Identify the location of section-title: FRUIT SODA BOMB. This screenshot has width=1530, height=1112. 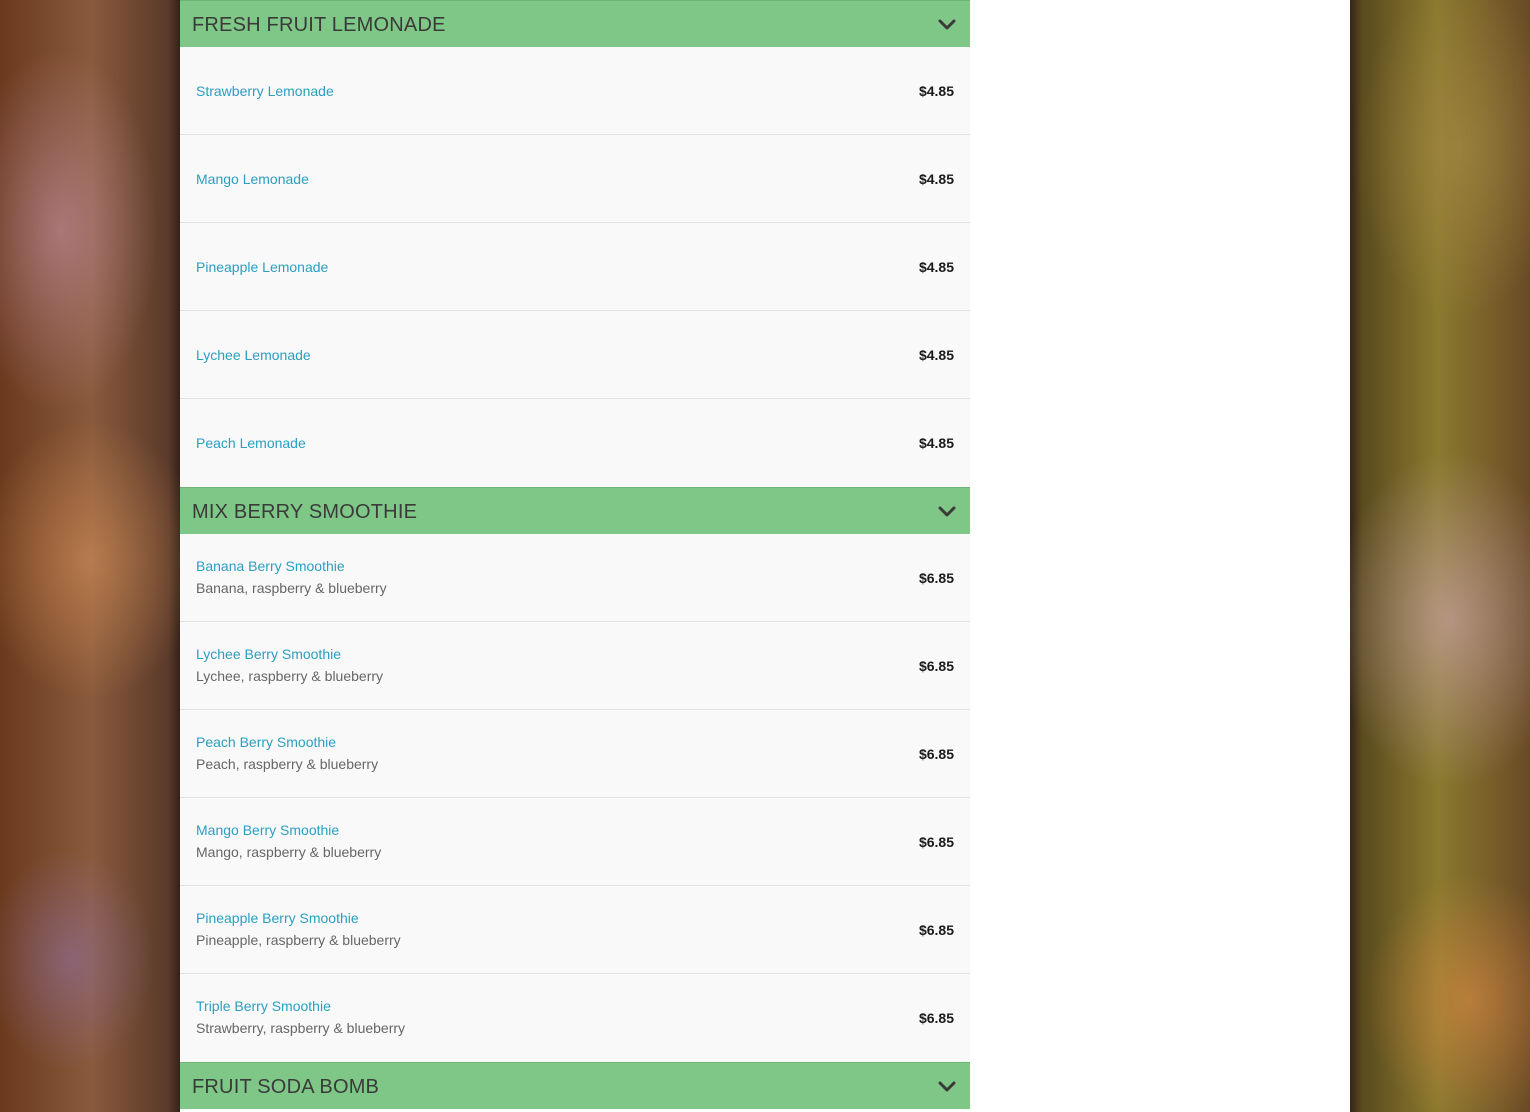
(286, 1087).